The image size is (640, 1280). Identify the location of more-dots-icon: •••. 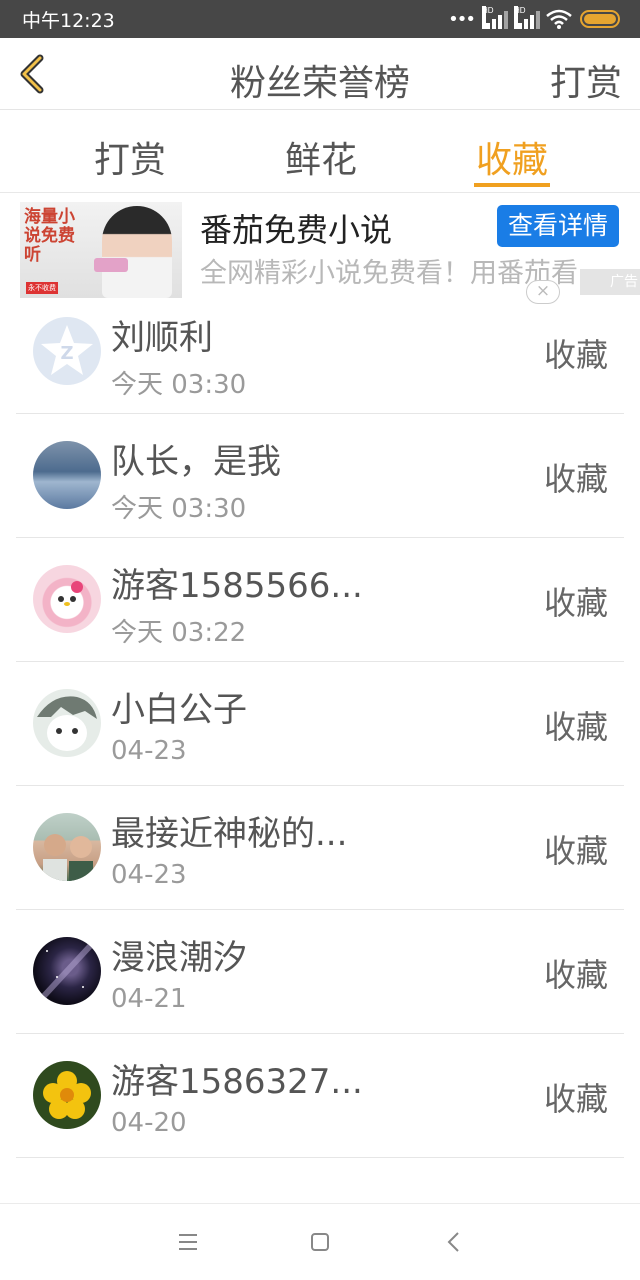
(462, 19).